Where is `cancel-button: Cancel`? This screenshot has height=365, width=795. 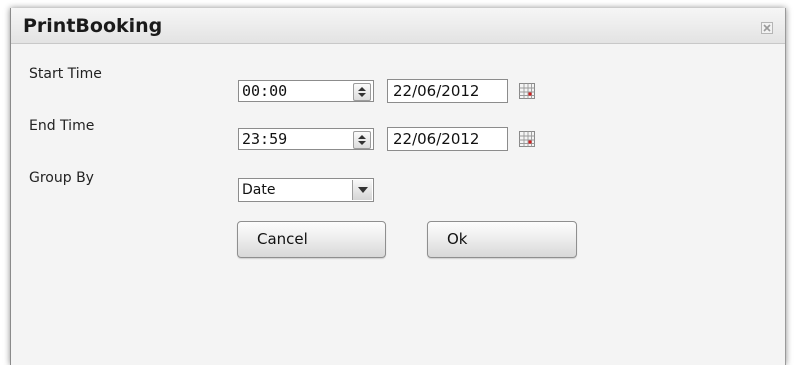 cancel-button: Cancel is located at coordinates (311, 239).